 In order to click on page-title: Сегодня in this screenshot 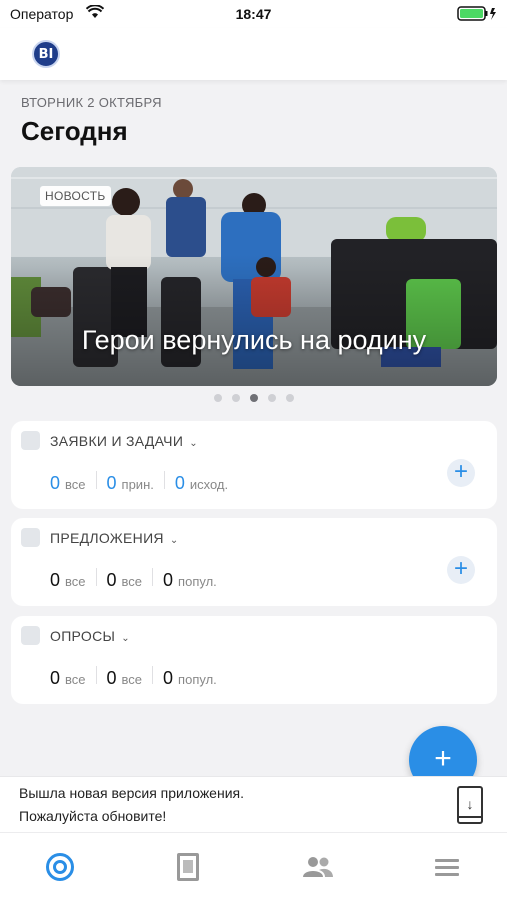, I will do `click(74, 131)`.